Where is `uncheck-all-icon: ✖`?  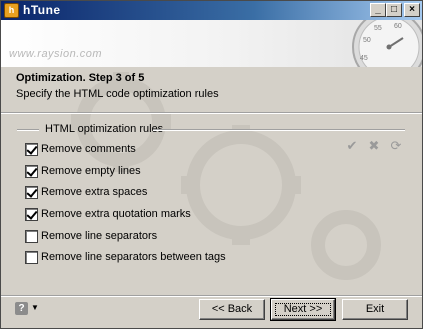
uncheck-all-icon: ✖ is located at coordinates (374, 146).